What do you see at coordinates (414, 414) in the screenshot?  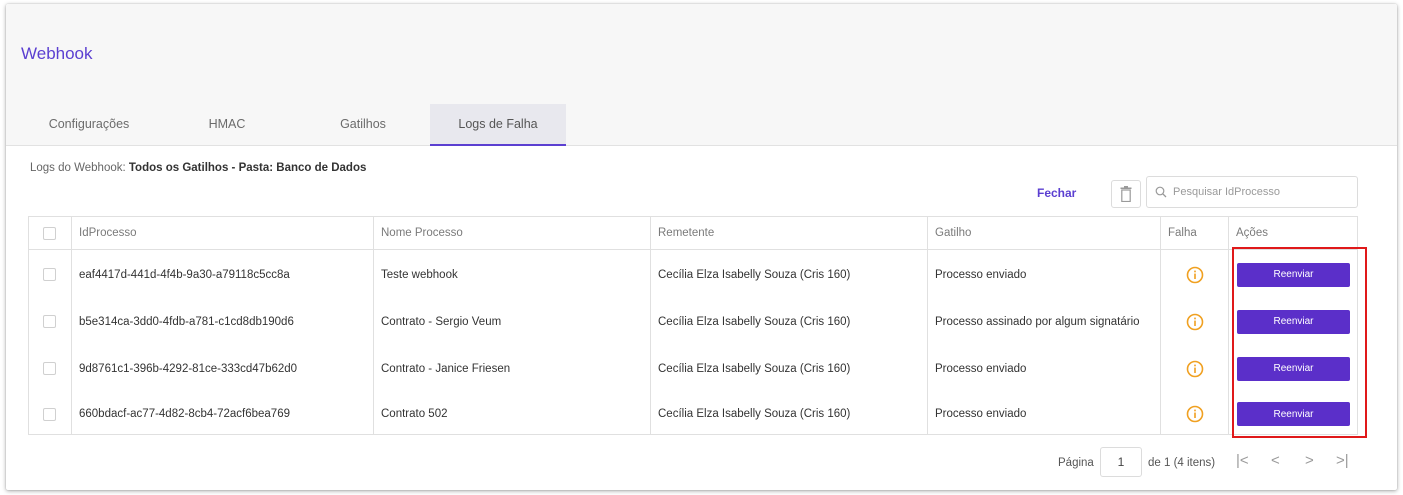 I see `process-name: Contrato 502` at bounding box center [414, 414].